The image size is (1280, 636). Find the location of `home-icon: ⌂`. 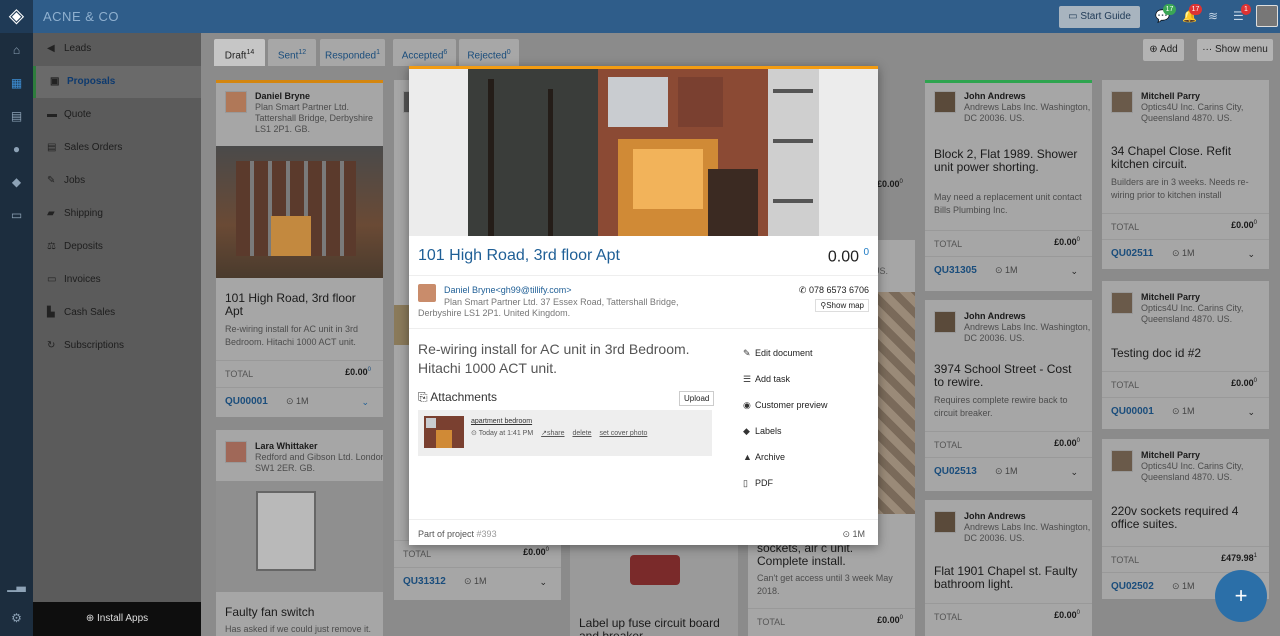

home-icon: ⌂ is located at coordinates (16, 50).